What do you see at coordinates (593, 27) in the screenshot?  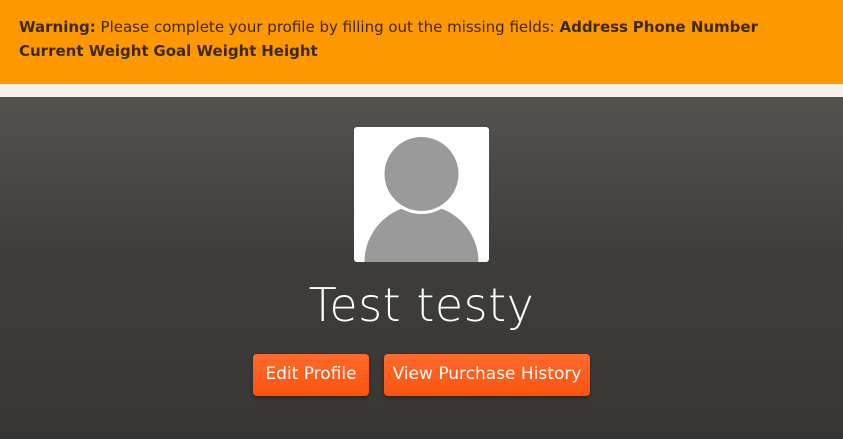 I see `missing-field: Address` at bounding box center [593, 27].